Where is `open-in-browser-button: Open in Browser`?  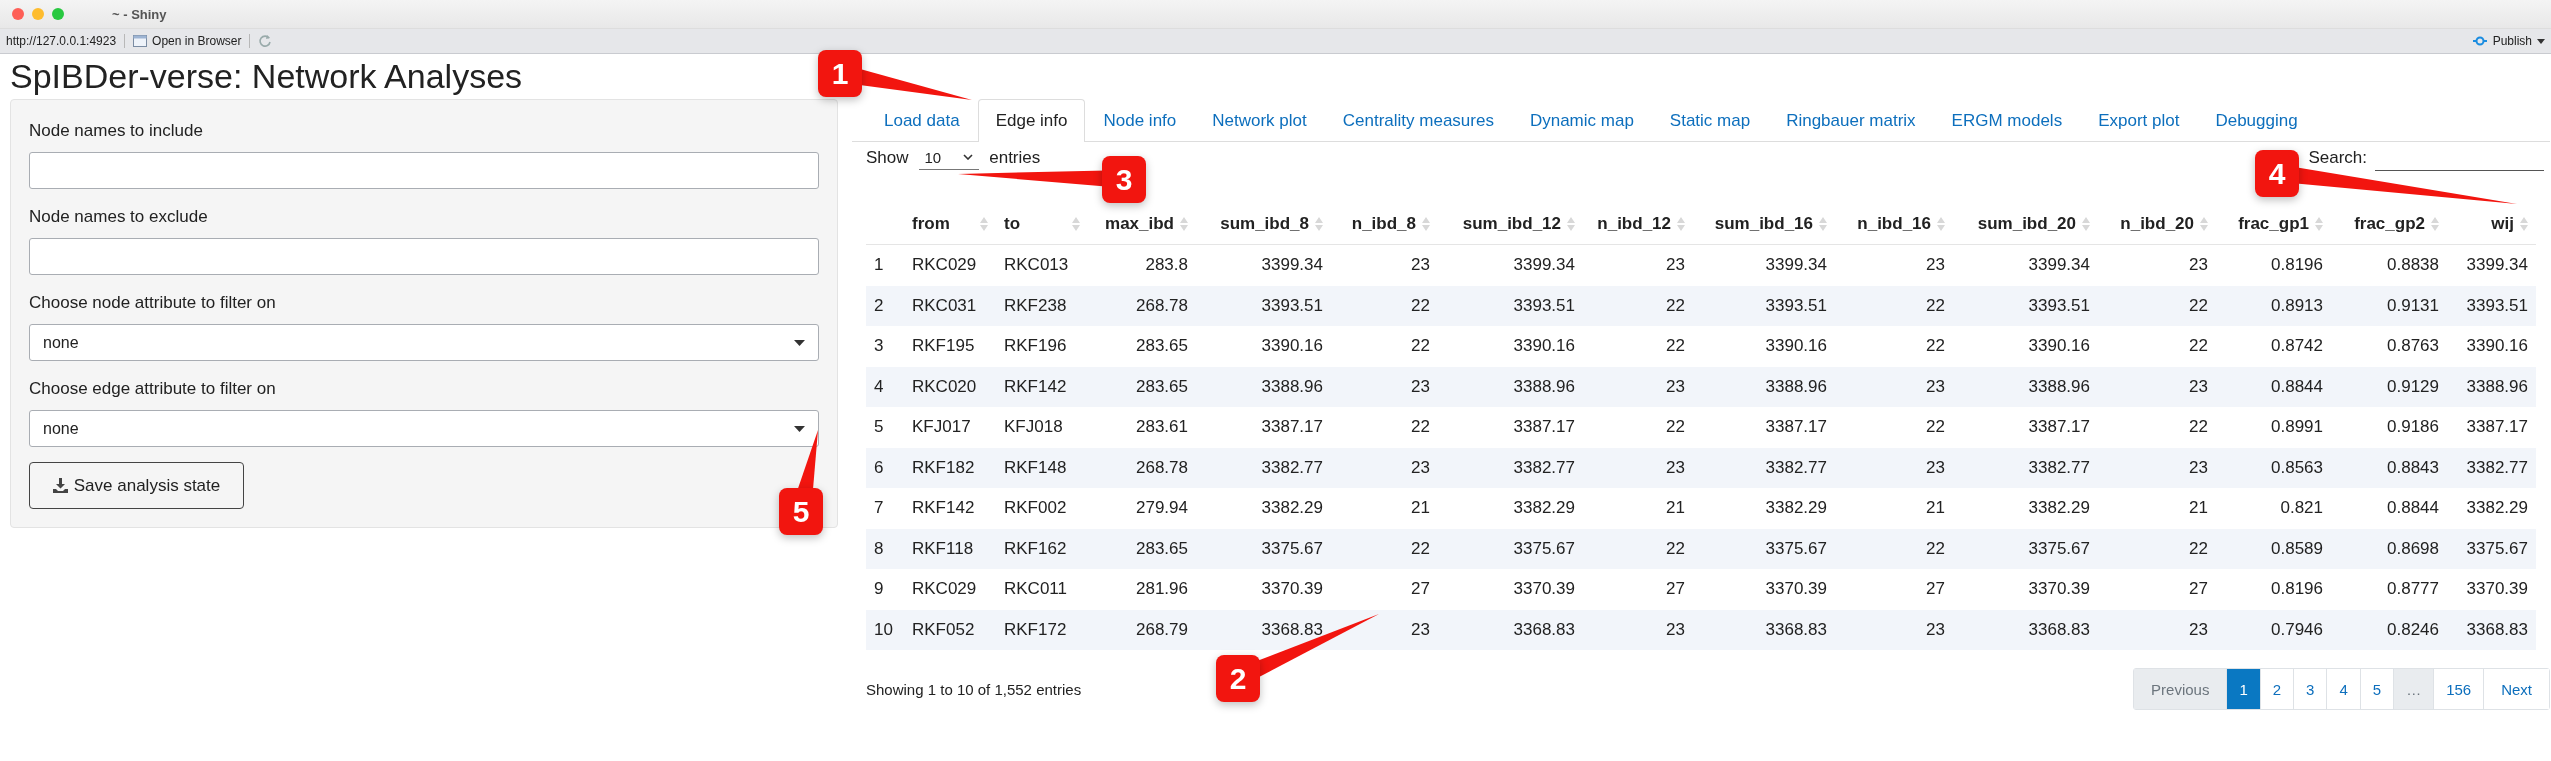
open-in-browser-button: Open in Browser is located at coordinates (187, 41).